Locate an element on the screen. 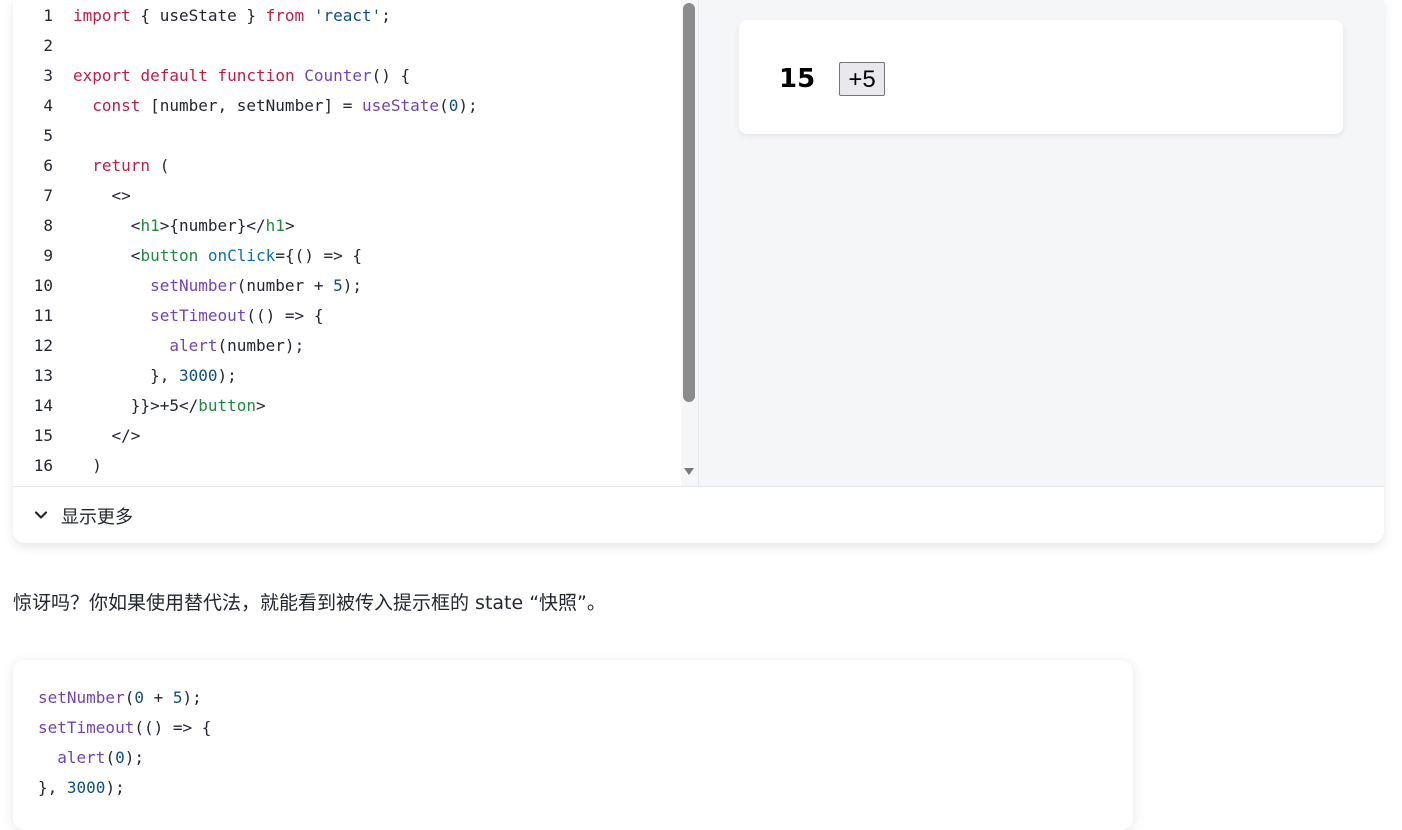  code-line: alert(0); is located at coordinates (124, 758).